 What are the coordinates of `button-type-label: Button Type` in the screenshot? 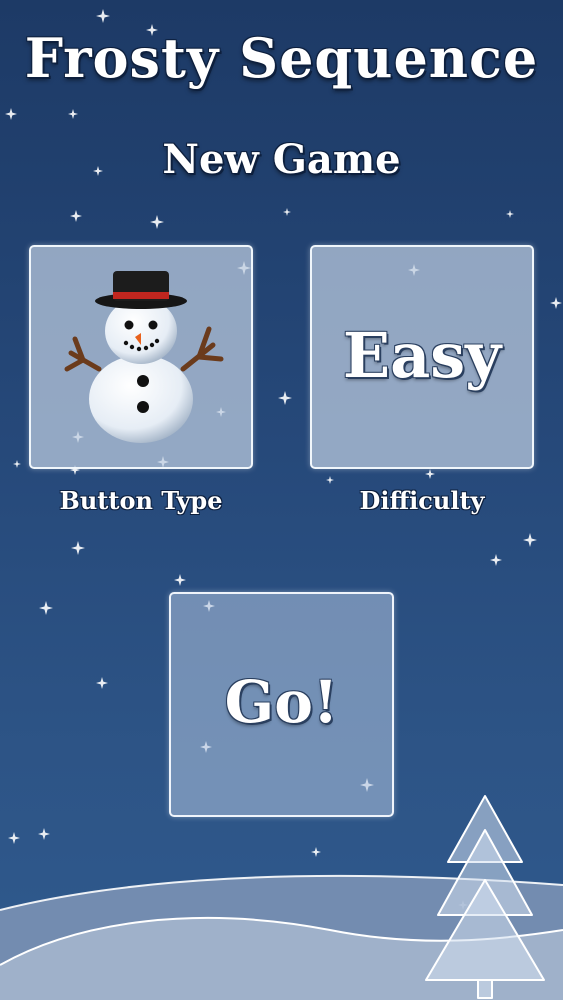 It's located at (141, 500).